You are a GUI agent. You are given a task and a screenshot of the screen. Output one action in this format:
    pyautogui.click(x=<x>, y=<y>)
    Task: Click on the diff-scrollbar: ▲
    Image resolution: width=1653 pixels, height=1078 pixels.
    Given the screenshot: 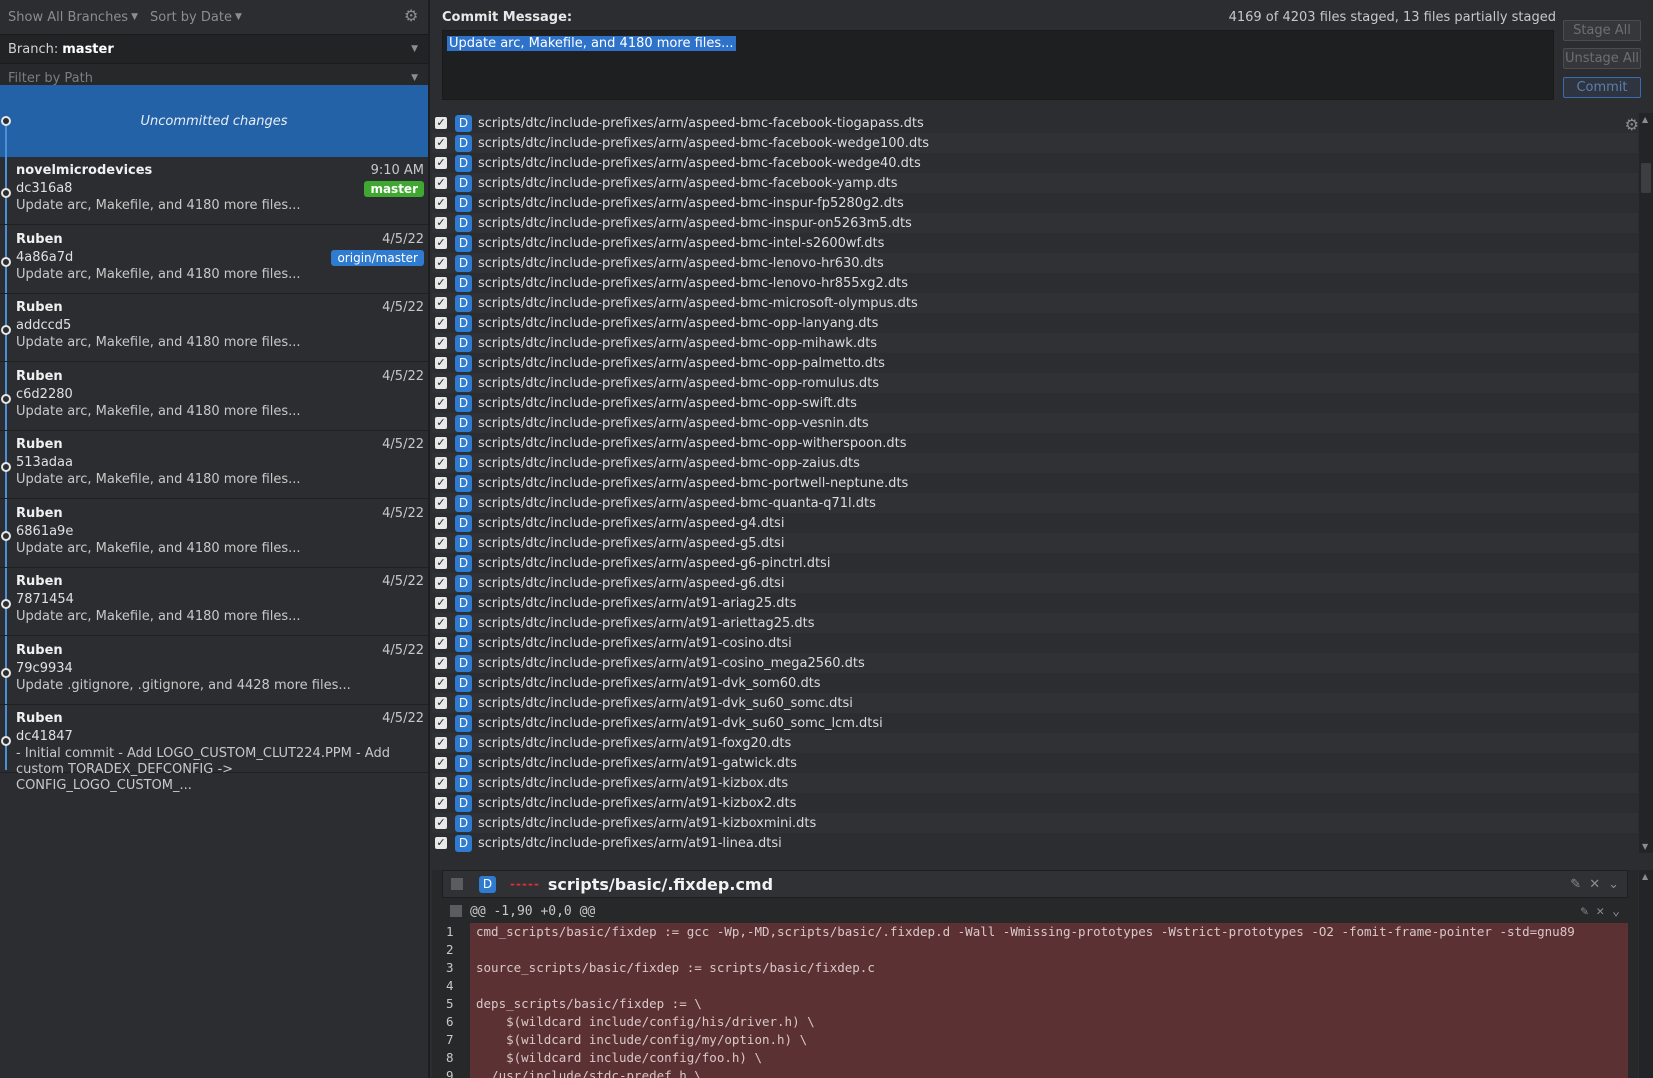 What is the action you would take?
    pyautogui.click(x=1646, y=974)
    